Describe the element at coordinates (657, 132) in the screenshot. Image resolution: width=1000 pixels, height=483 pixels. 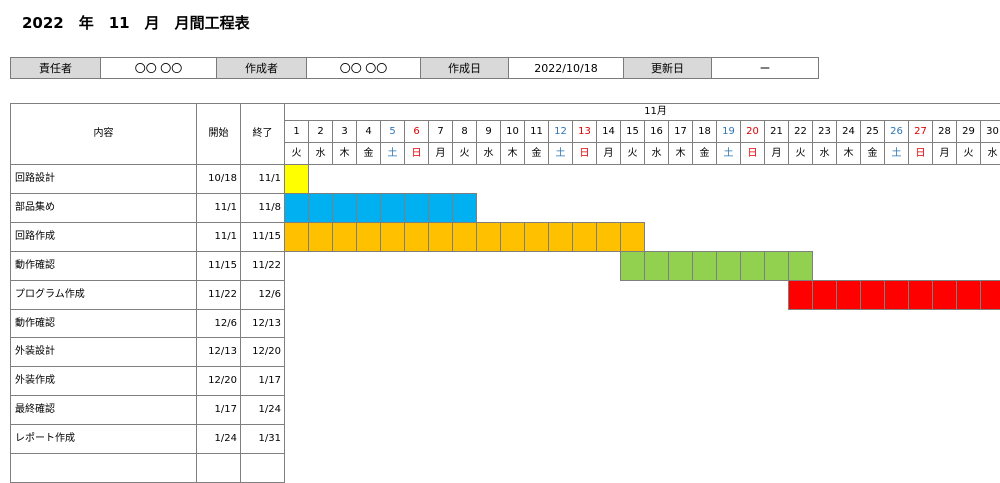
I see `day-number: 16` at that location.